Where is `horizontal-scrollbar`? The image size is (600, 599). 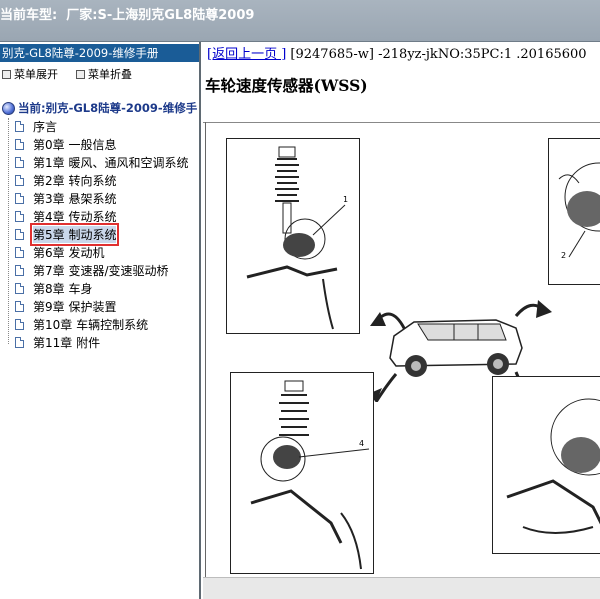
horizontal-scrollbar is located at coordinates (401, 588).